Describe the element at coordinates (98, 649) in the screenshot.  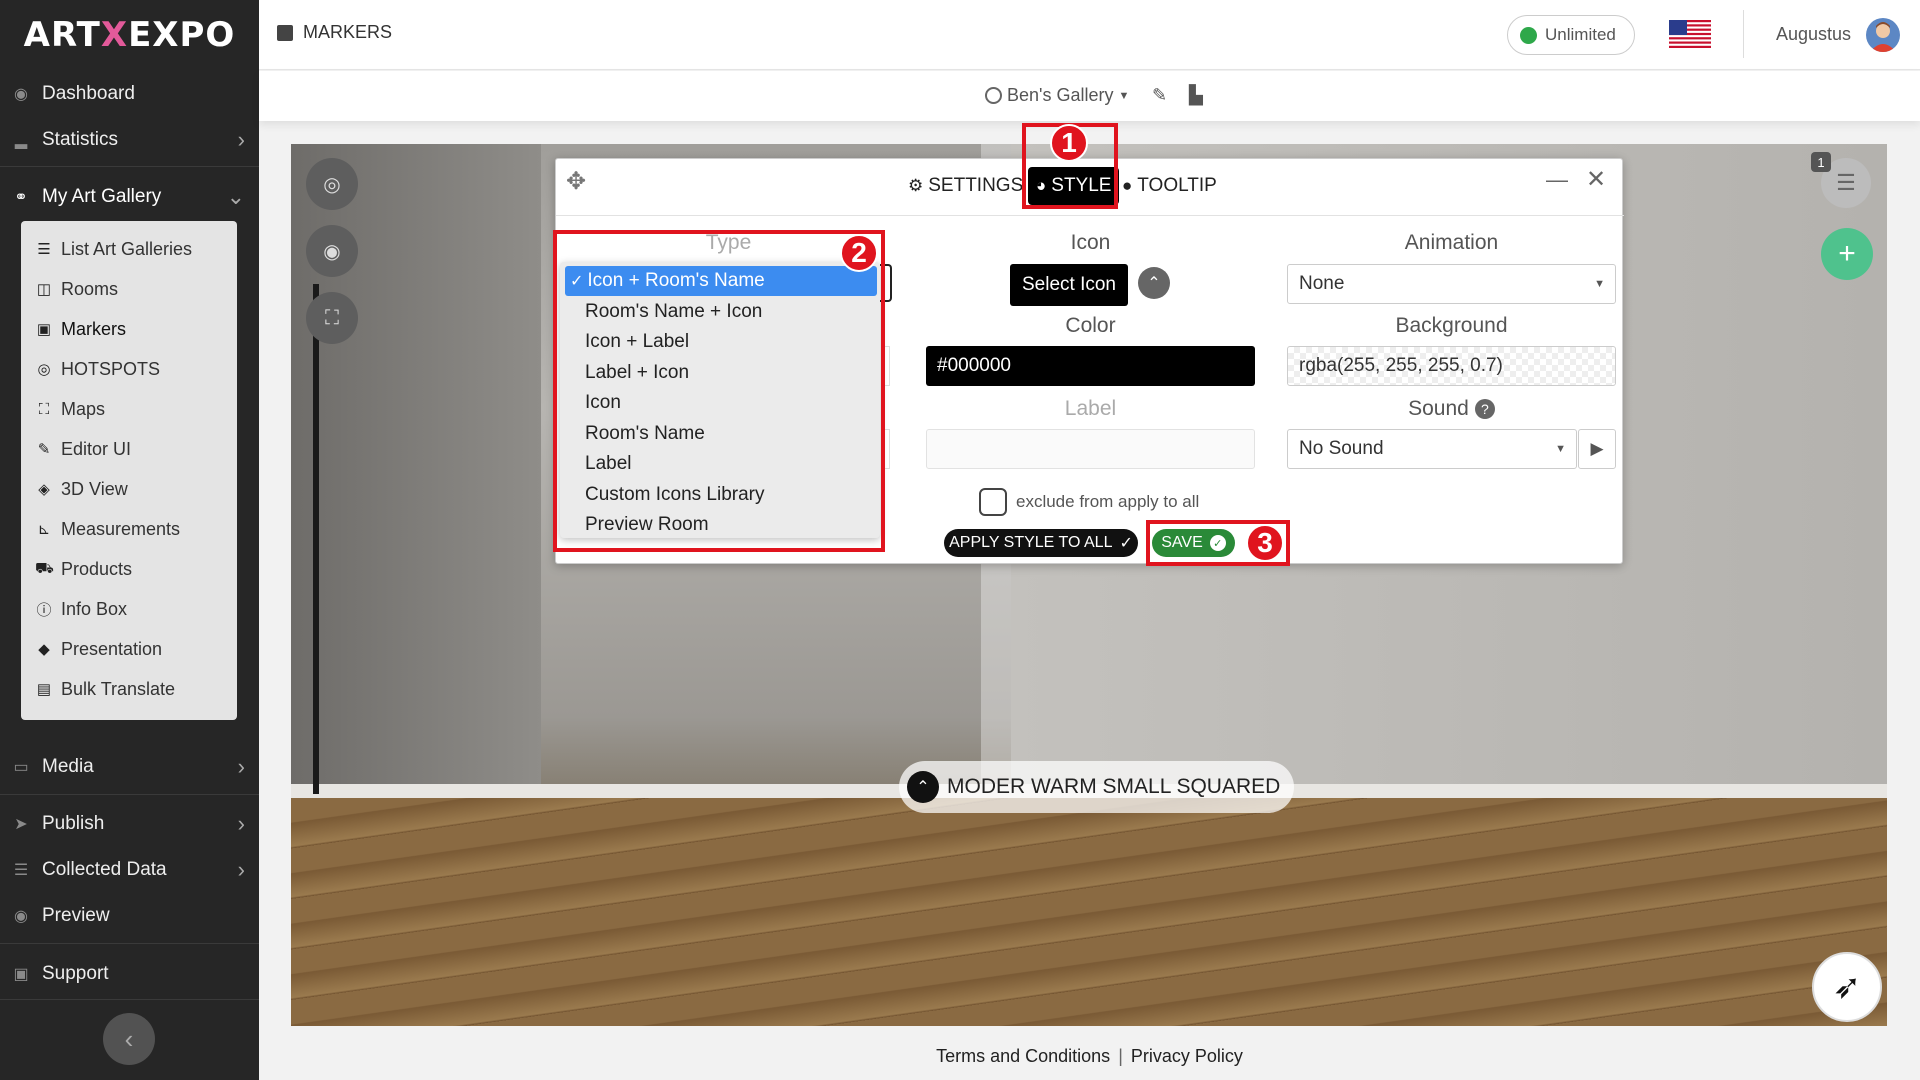
I see `submenu-item-presentation: ◆ Presentation` at that location.